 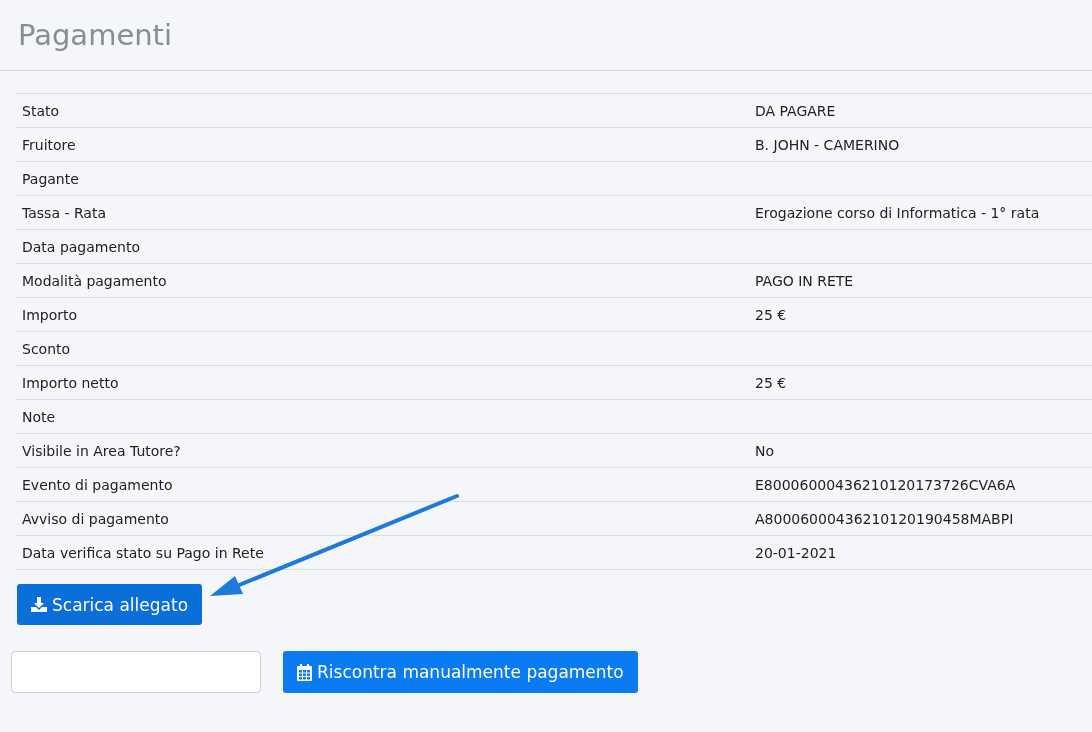 What do you see at coordinates (95, 518) in the screenshot?
I see `field-label: Avviso di pagamento` at bounding box center [95, 518].